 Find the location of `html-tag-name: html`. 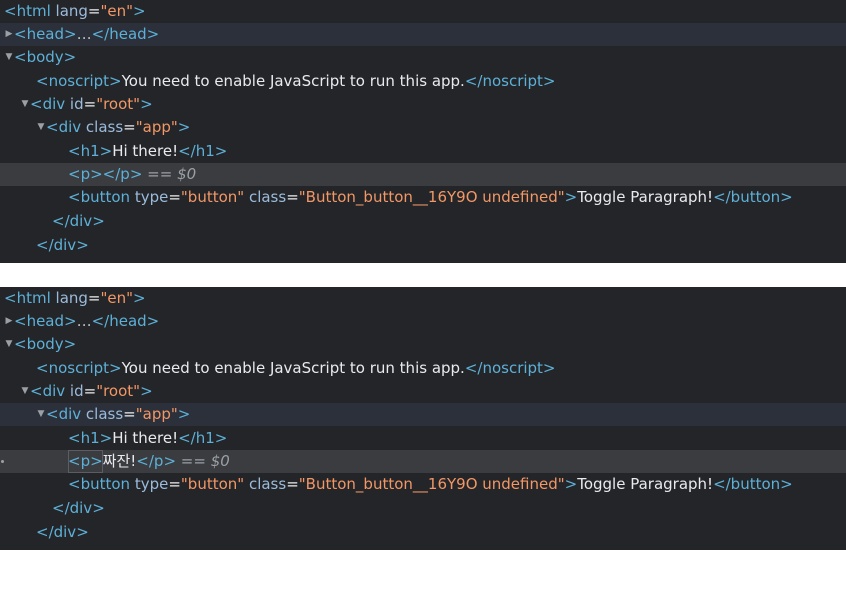

html-tag-name: html is located at coordinates (33, 11).